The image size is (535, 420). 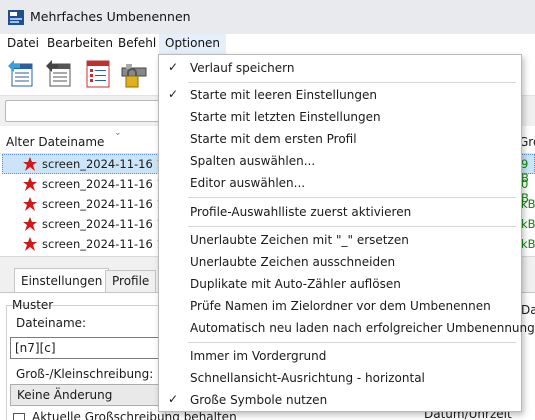 What do you see at coordinates (340, 117) in the screenshot?
I see `menu-item-starte-letzte: Starte mit letzten Einstellungen` at bounding box center [340, 117].